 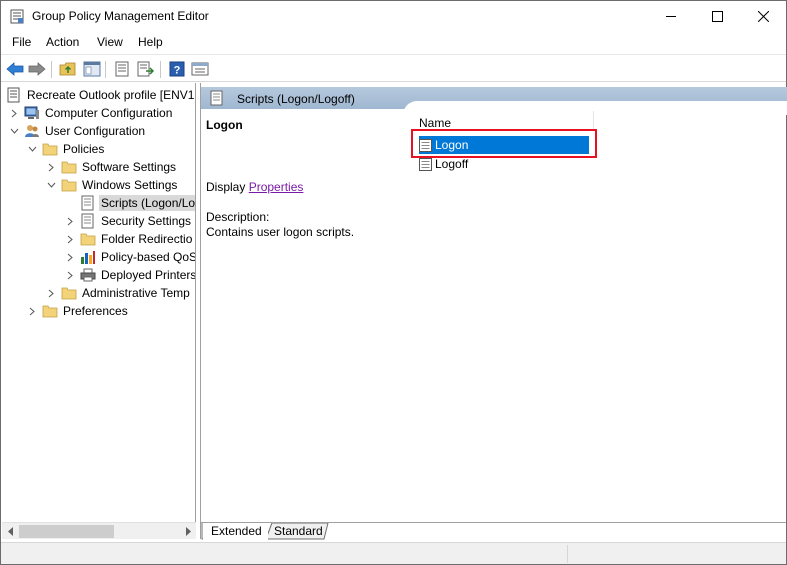 I want to click on printer-icon, so click(x=88, y=275).